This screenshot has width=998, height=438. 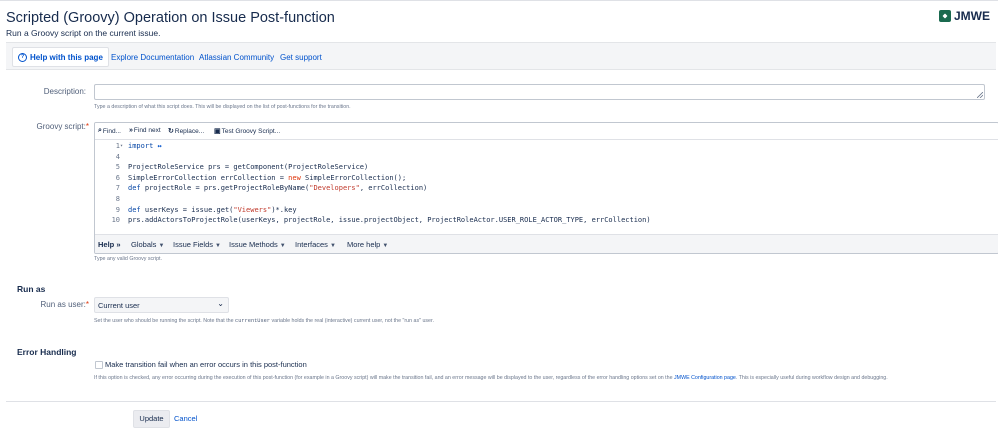 I want to click on fold-toggle-icon: ▾, so click(x=121, y=146).